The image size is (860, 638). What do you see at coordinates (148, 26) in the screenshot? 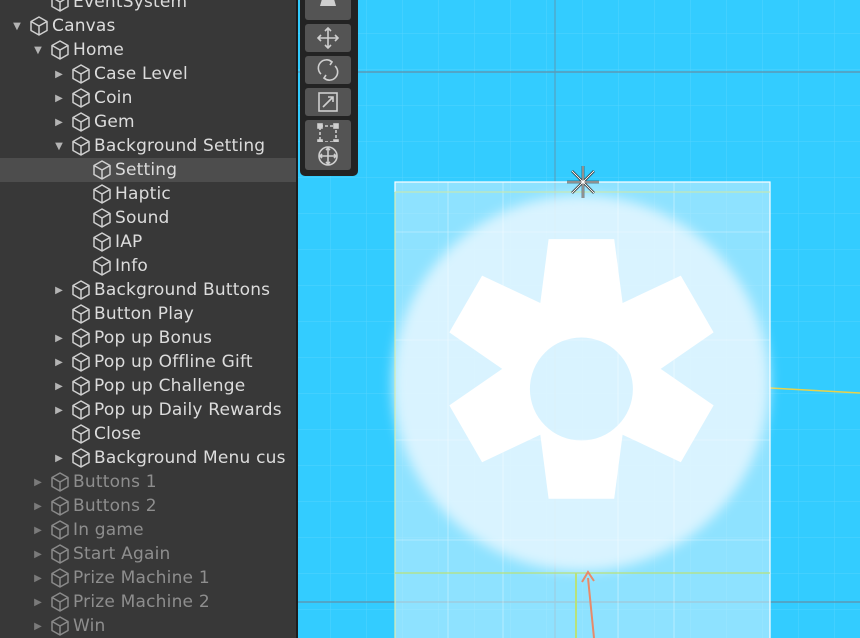
I see `hierarchy-row: ▼ Canvas` at bounding box center [148, 26].